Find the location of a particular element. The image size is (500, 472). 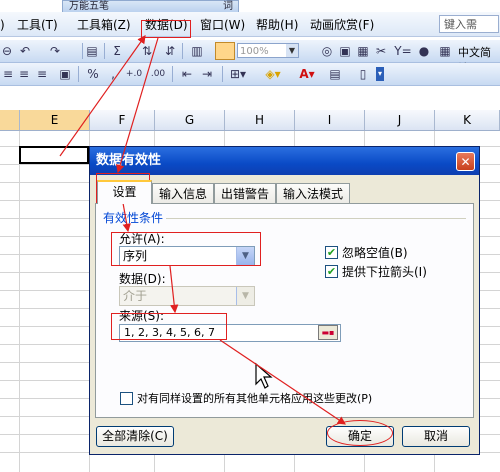

tab-error-alert: 出错警告 is located at coordinates (245, 193).